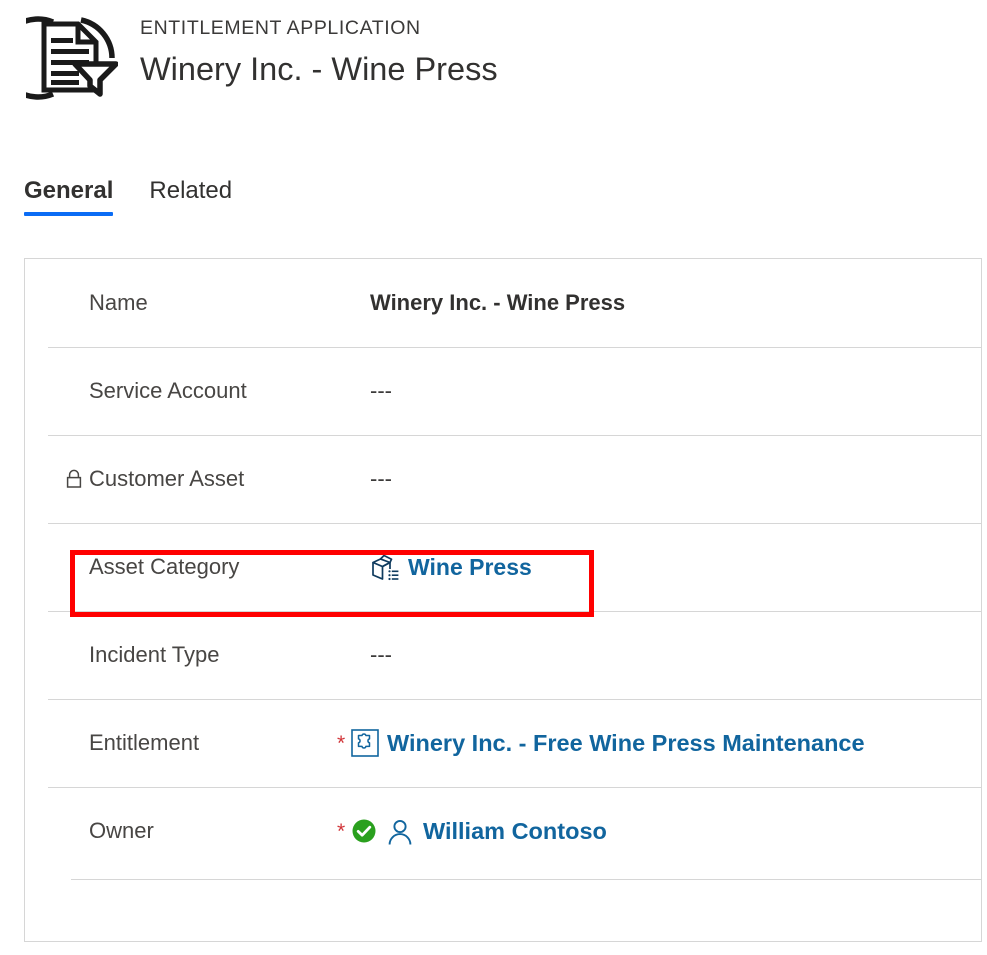 This screenshot has height=955, width=987. What do you see at coordinates (144, 742) in the screenshot?
I see `field-label-entitlement-text: Entitlement` at bounding box center [144, 742].